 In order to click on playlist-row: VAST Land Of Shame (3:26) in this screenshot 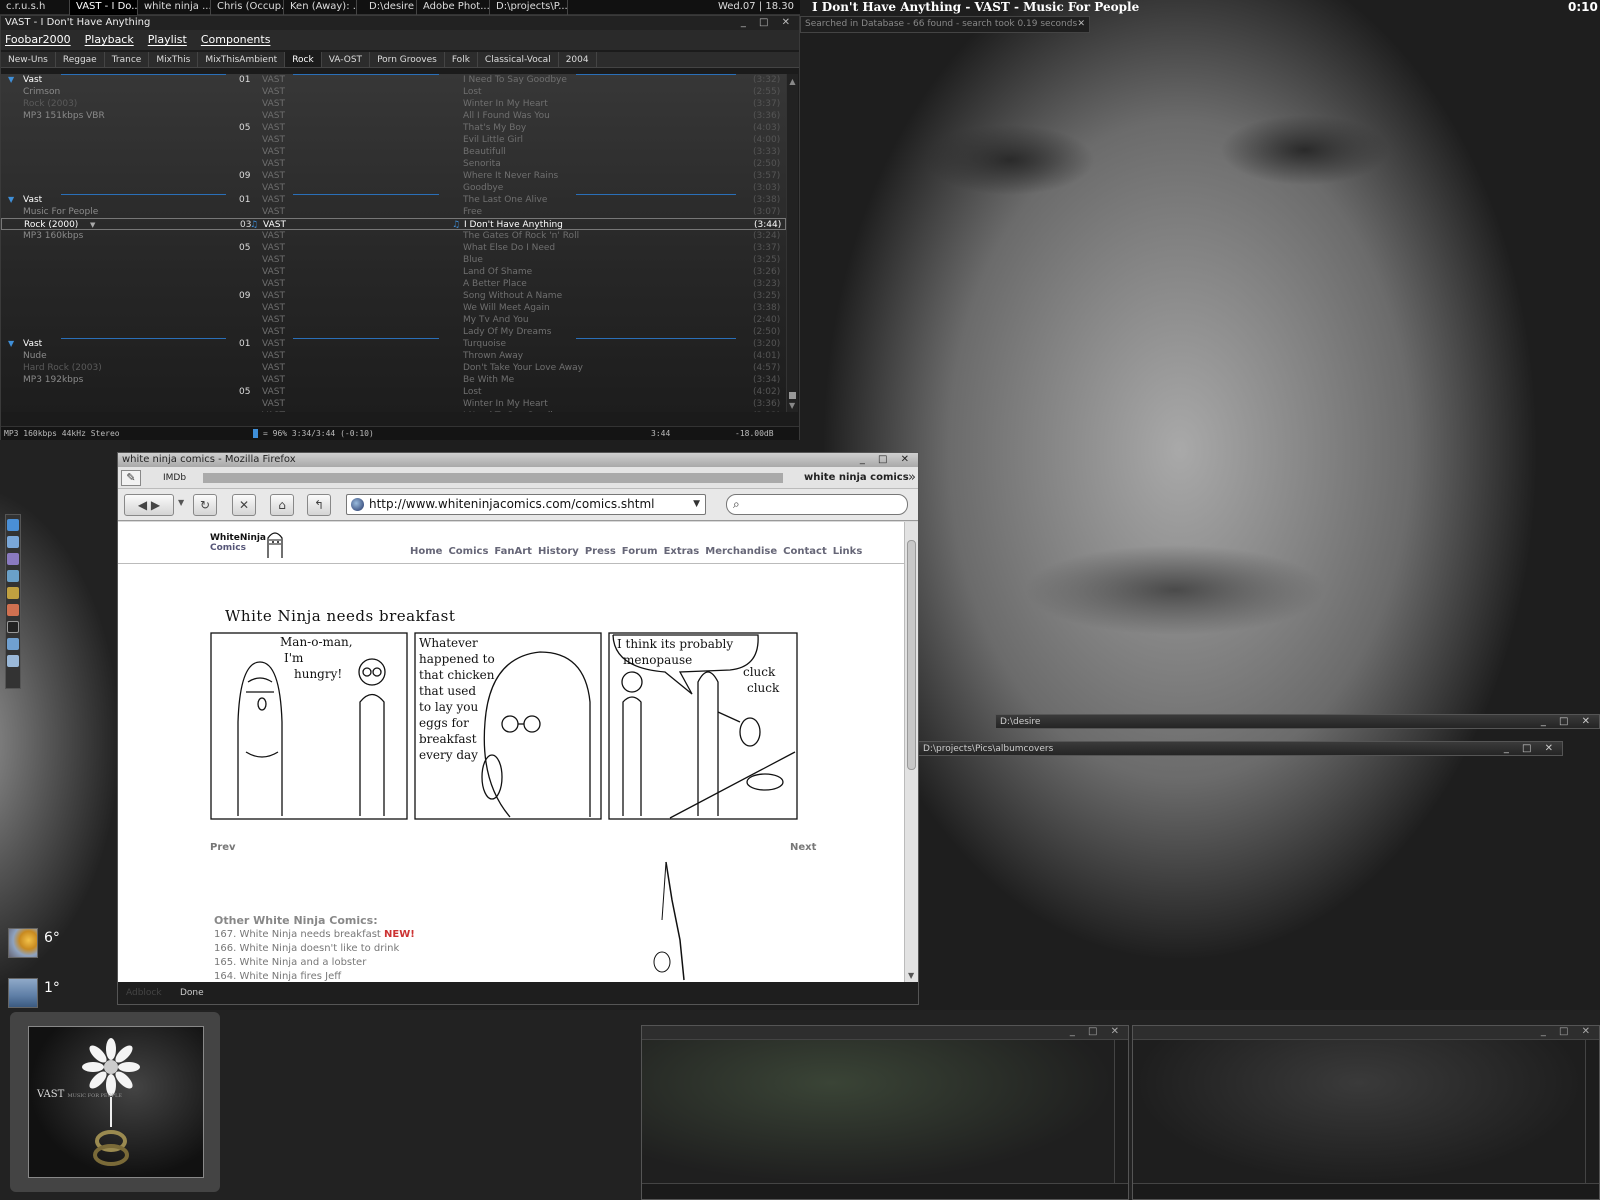, I will do `click(393, 272)`.